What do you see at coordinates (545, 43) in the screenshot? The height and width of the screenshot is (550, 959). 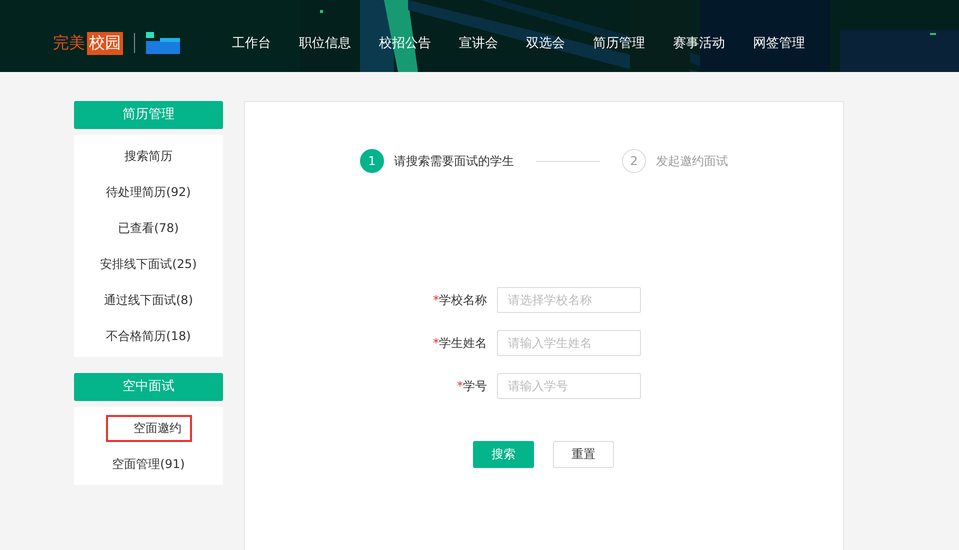 I see `nav-link: 双选会` at bounding box center [545, 43].